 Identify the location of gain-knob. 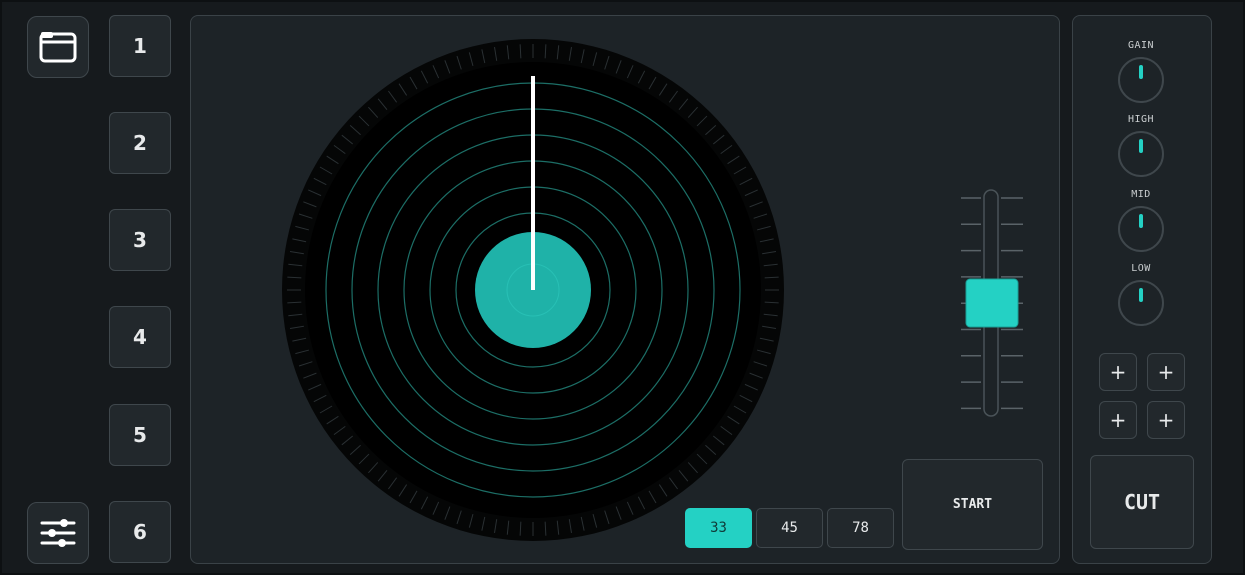
(1141, 80).